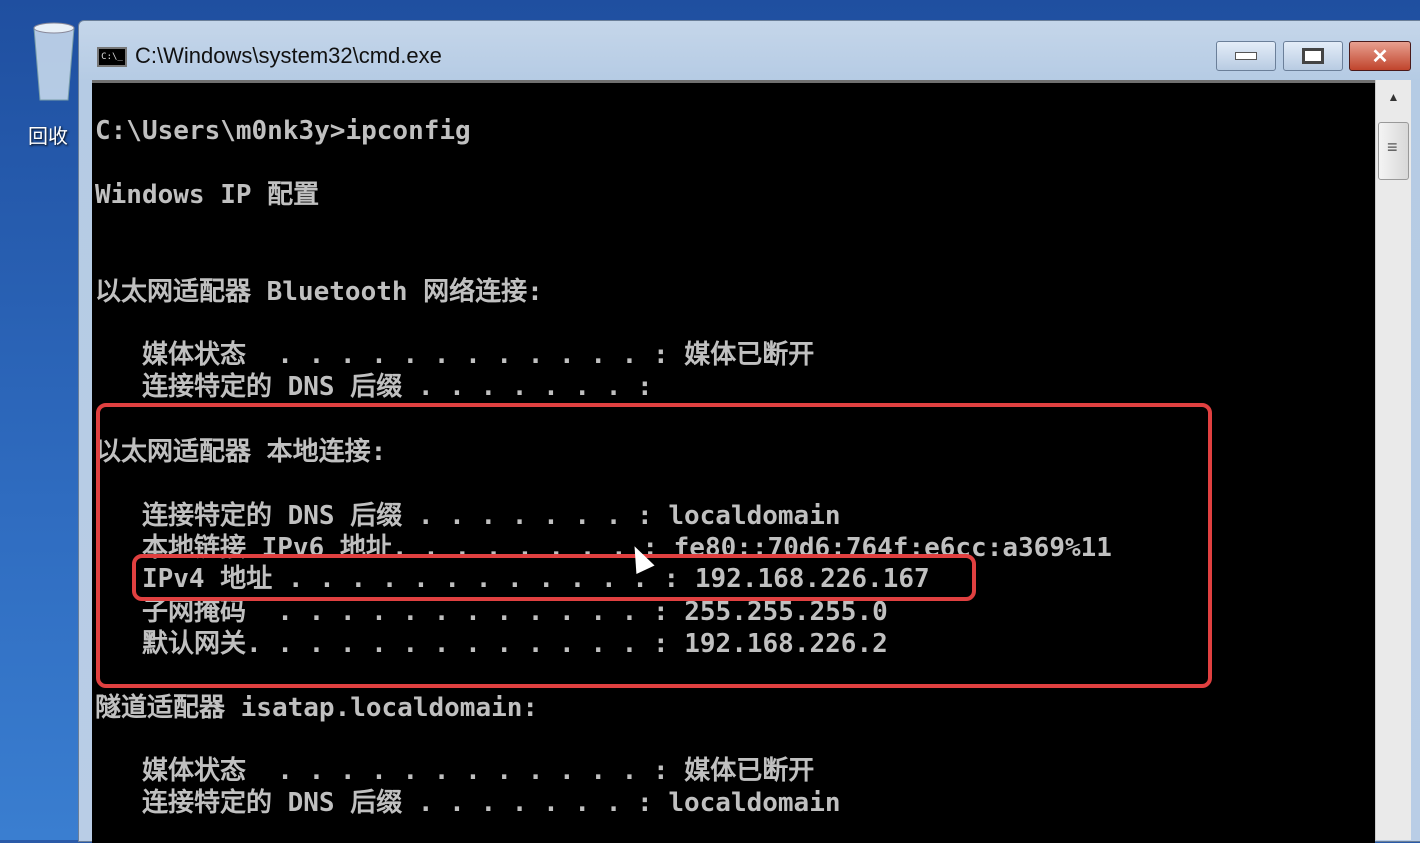  What do you see at coordinates (112, 57) in the screenshot?
I see `cmd-app-icon: C:\_` at bounding box center [112, 57].